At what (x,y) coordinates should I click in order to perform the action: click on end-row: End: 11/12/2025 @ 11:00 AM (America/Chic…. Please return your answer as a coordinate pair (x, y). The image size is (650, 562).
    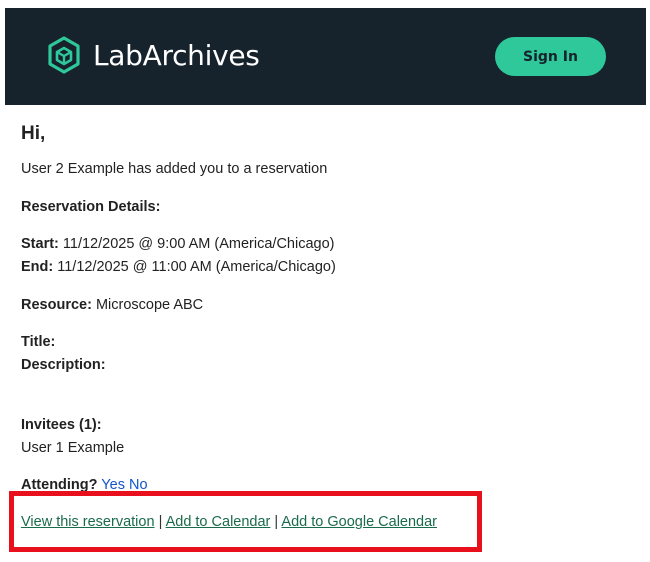
    Looking at the image, I should click on (178, 267).